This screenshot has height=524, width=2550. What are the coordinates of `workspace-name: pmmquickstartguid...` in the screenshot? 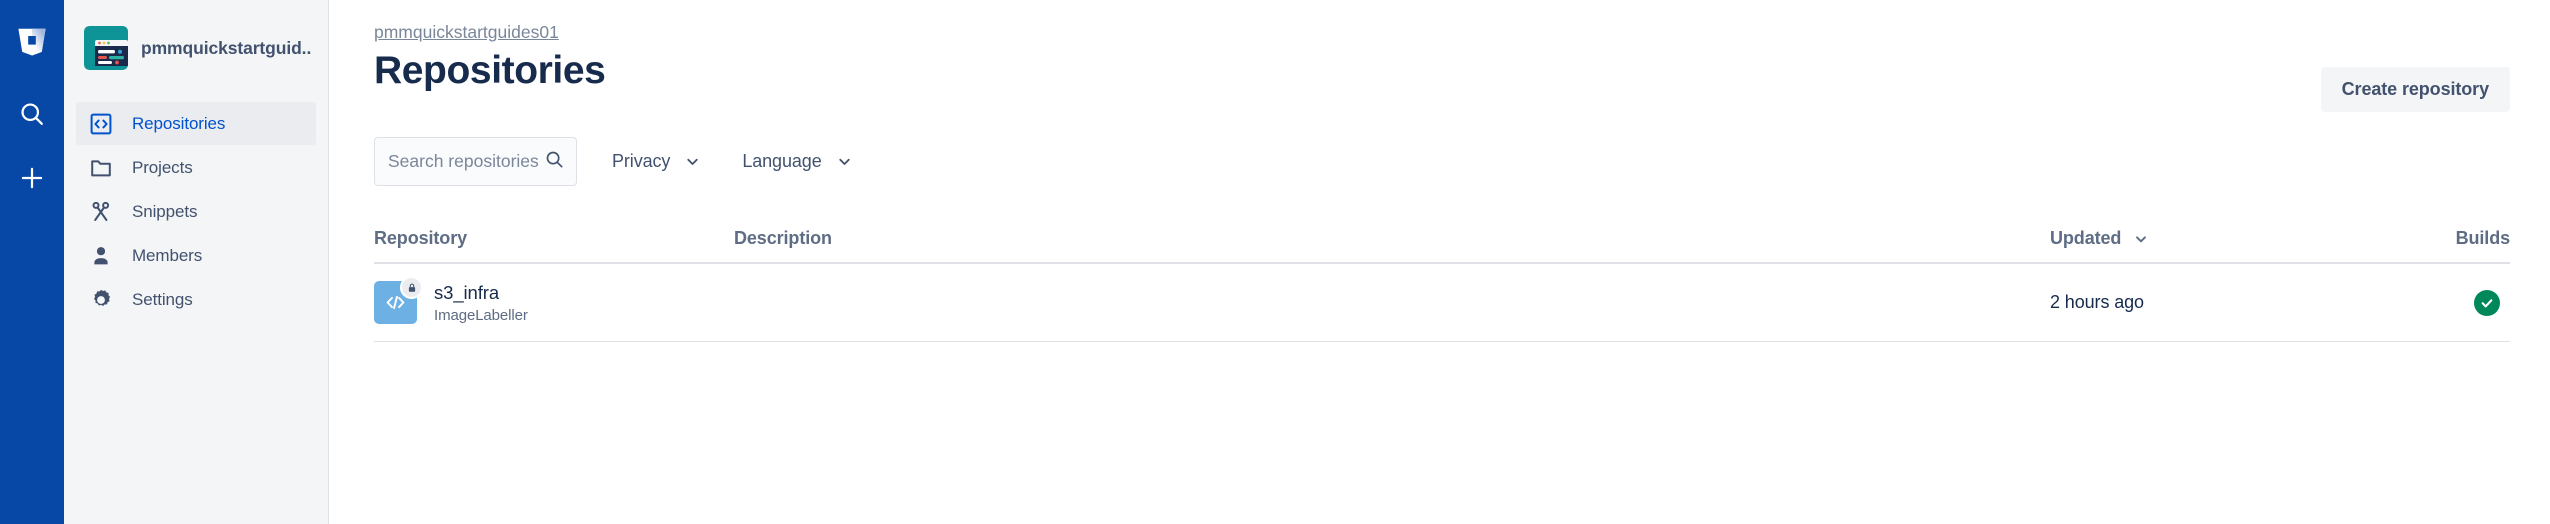 It's located at (226, 47).